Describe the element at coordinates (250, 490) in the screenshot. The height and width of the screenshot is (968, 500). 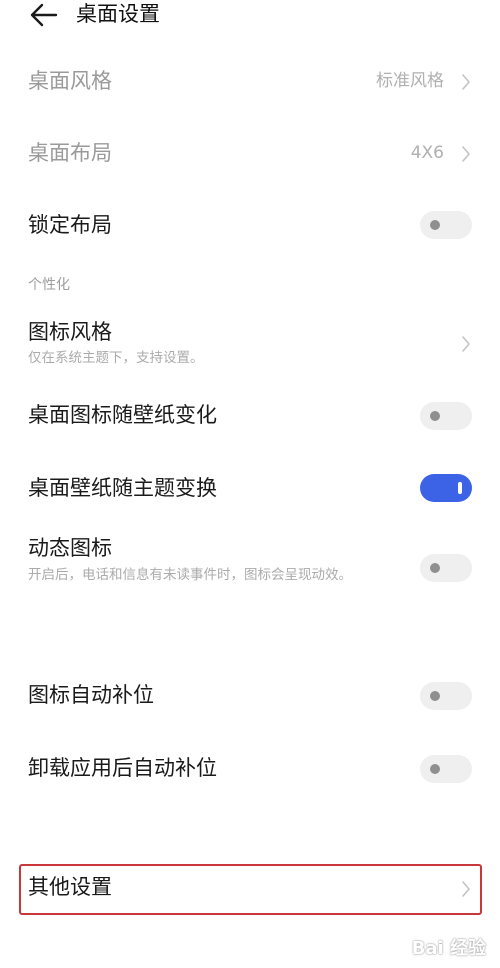
I see `wallpaper-follow-theme-row: 桌面壁纸随主题变换` at that location.